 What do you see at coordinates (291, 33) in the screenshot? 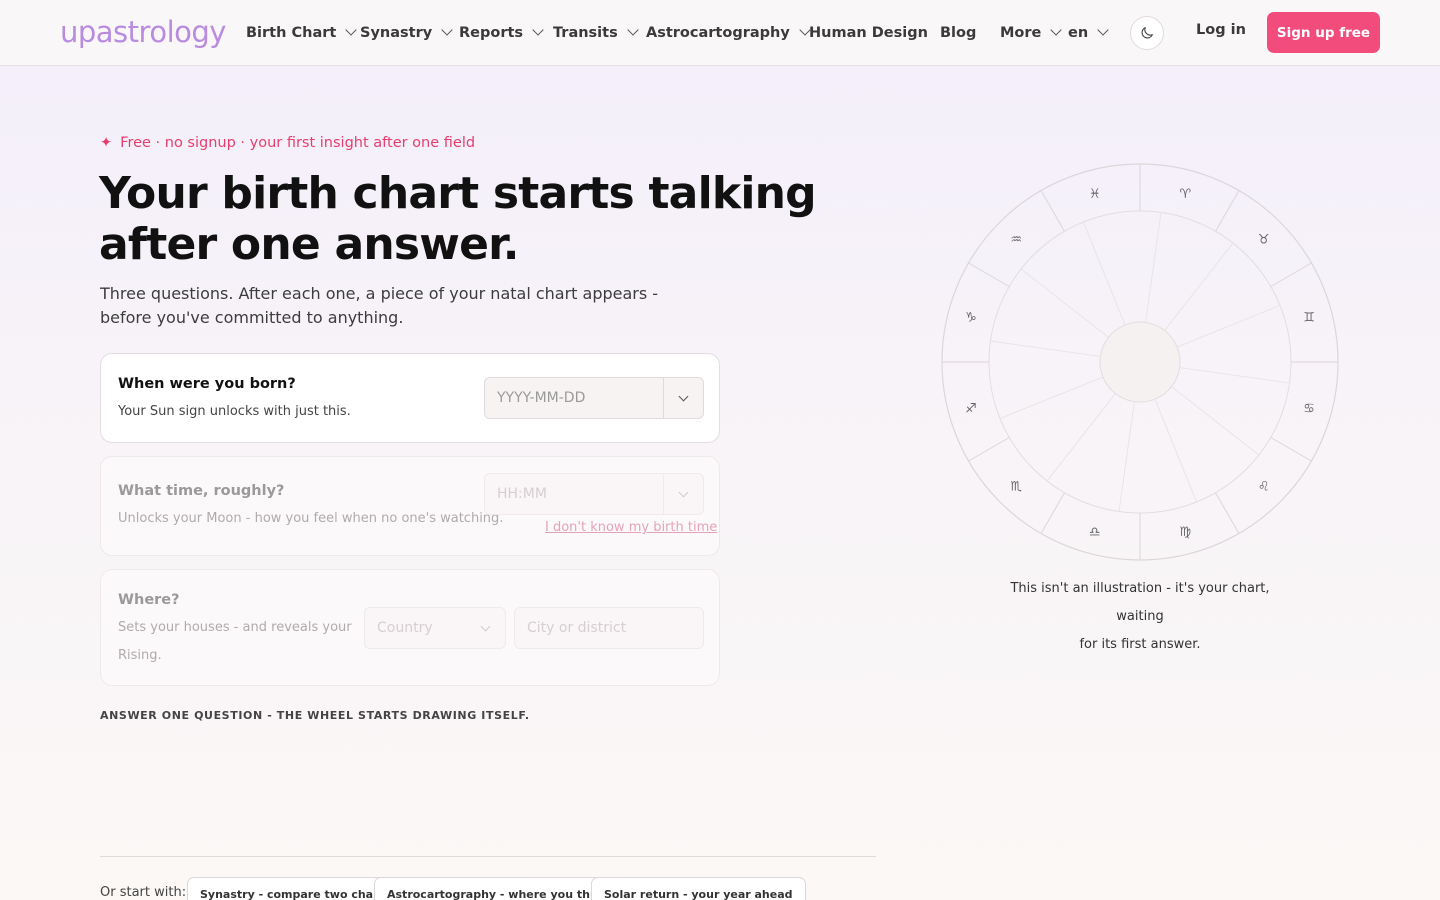
I see `nav-label: Birth Chart` at bounding box center [291, 33].